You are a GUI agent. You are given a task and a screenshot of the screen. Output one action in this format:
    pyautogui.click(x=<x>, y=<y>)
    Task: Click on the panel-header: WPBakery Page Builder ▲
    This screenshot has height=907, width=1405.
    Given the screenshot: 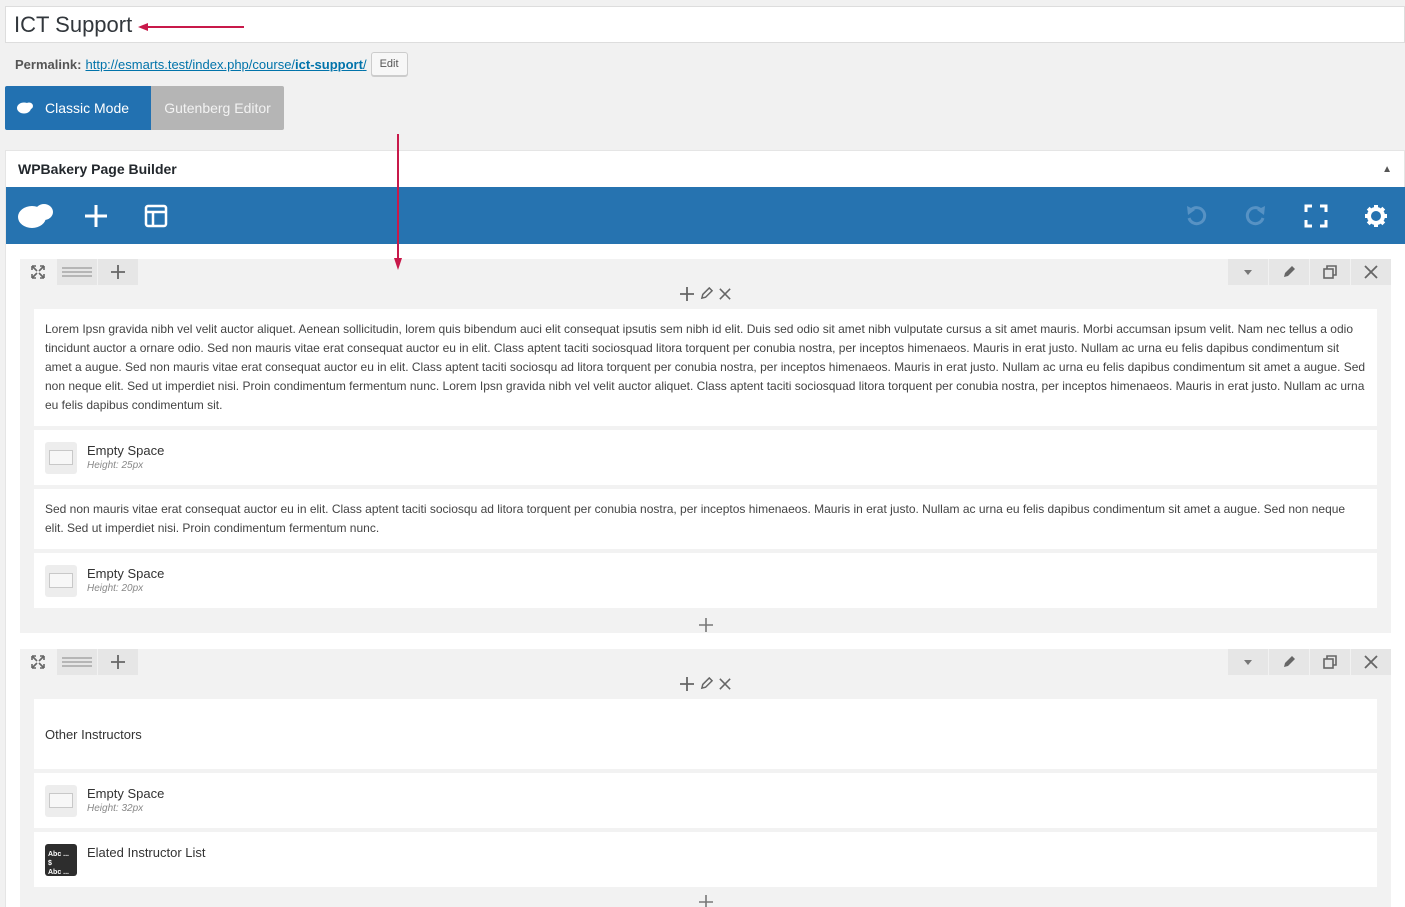 What is the action you would take?
    pyautogui.click(x=705, y=169)
    